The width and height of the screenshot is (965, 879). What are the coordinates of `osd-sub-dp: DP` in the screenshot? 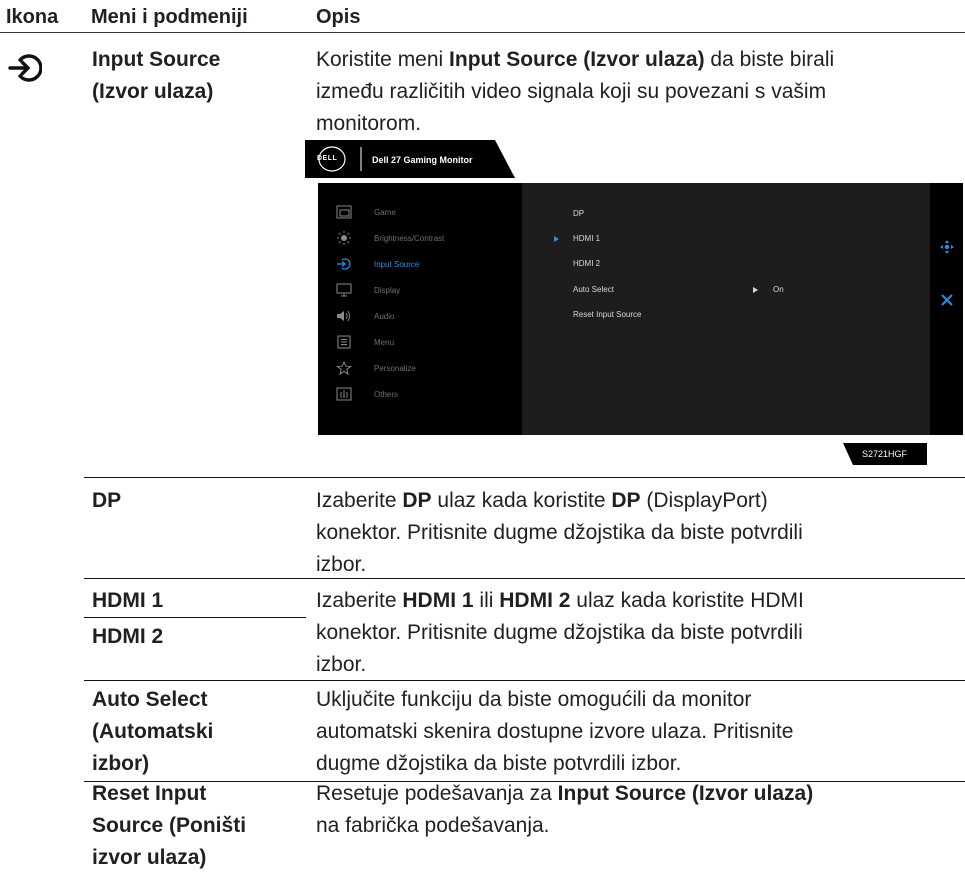 It's located at (578, 213).